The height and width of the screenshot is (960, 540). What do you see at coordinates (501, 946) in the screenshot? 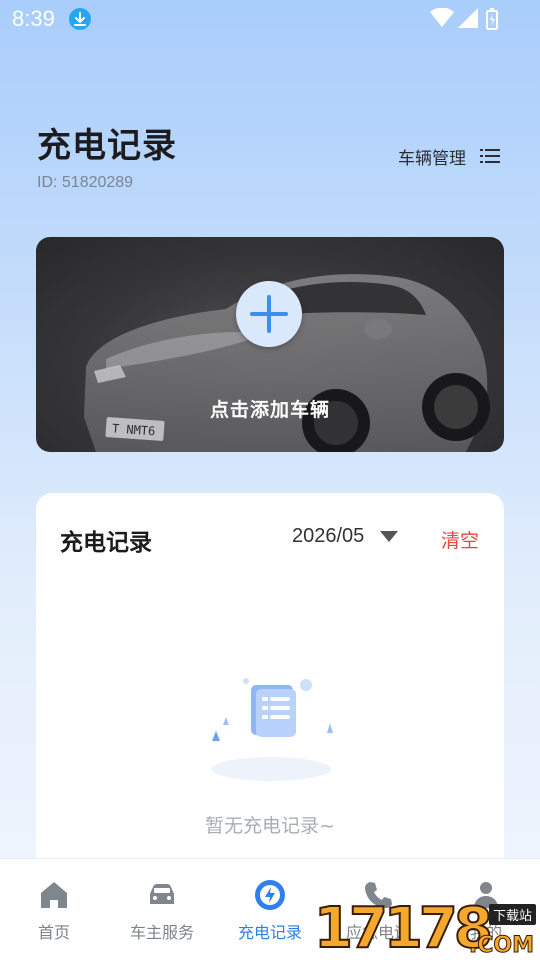
I see `watermark-suffix: .COM` at bounding box center [501, 946].